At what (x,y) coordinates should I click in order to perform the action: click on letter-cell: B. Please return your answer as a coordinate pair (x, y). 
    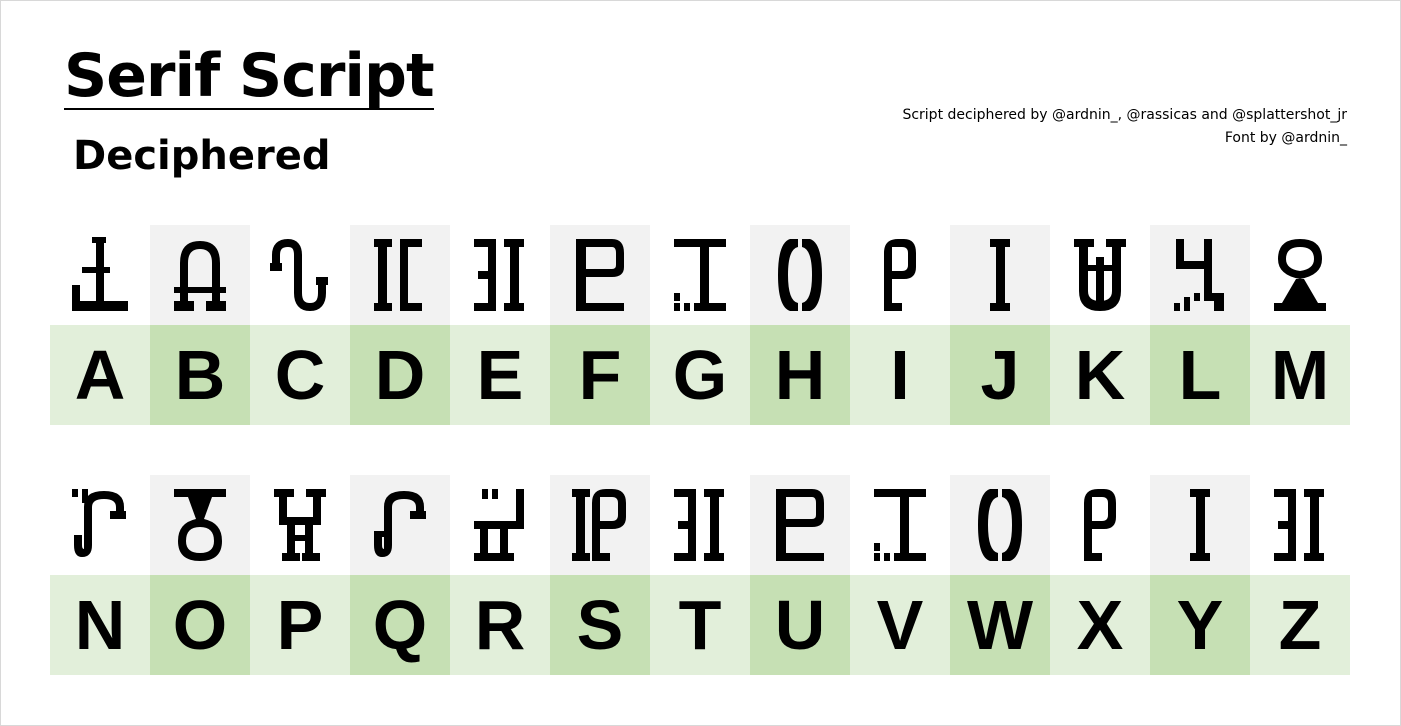
    Looking at the image, I should click on (200, 375).